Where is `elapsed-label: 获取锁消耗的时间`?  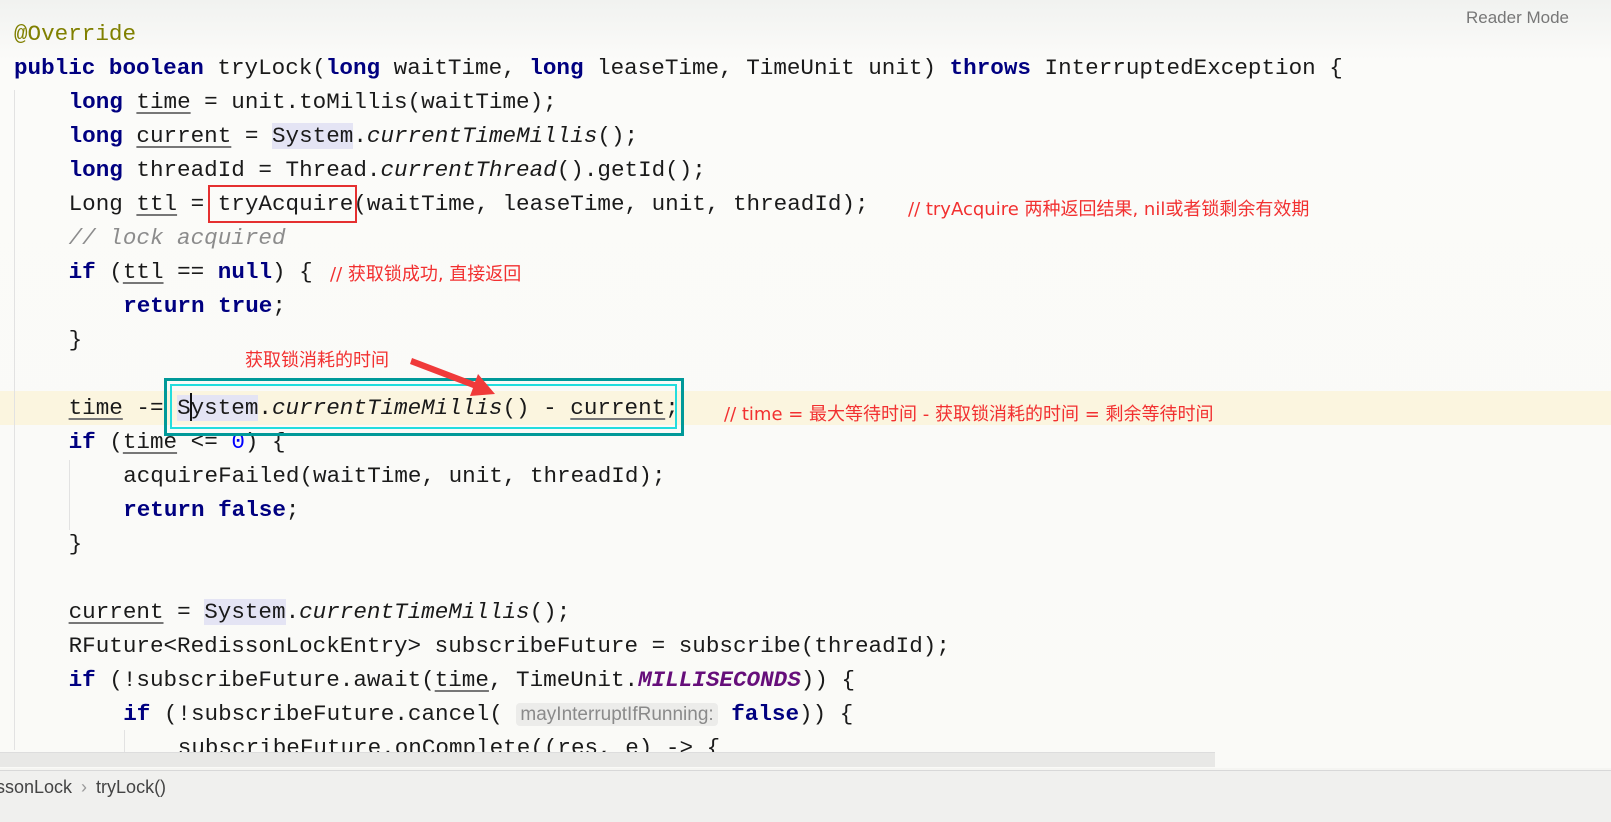
elapsed-label: 获取锁消耗的时间 is located at coordinates (317, 360).